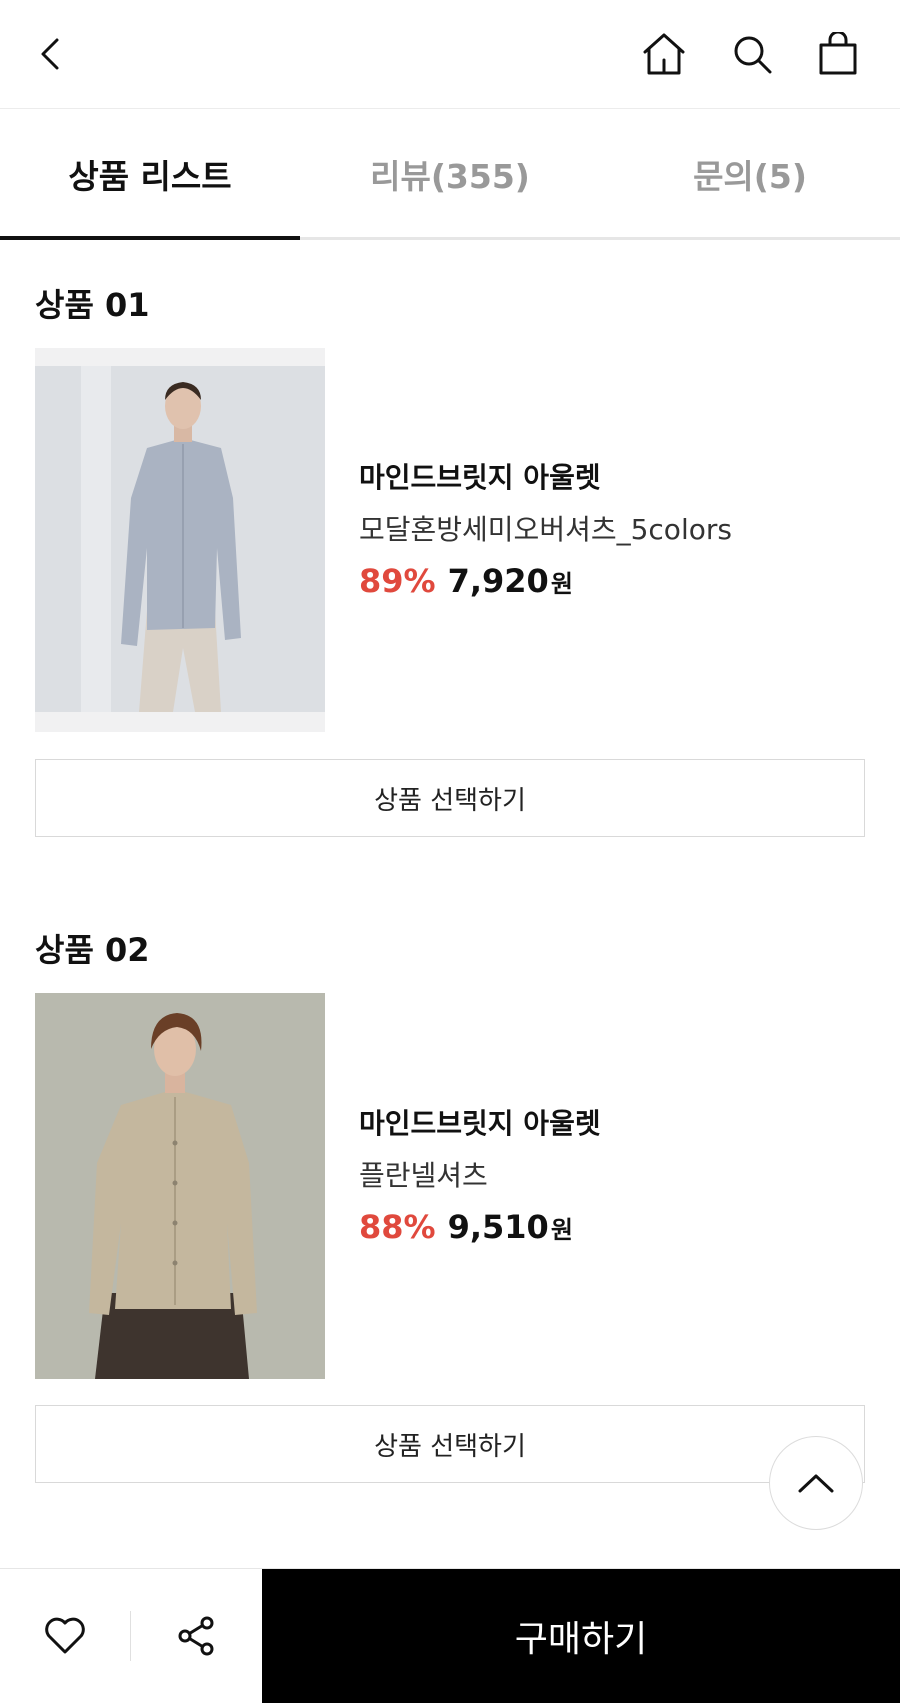 This screenshot has width=900, height=1703. I want to click on price-row: 89% 7,920 원, so click(619, 581).